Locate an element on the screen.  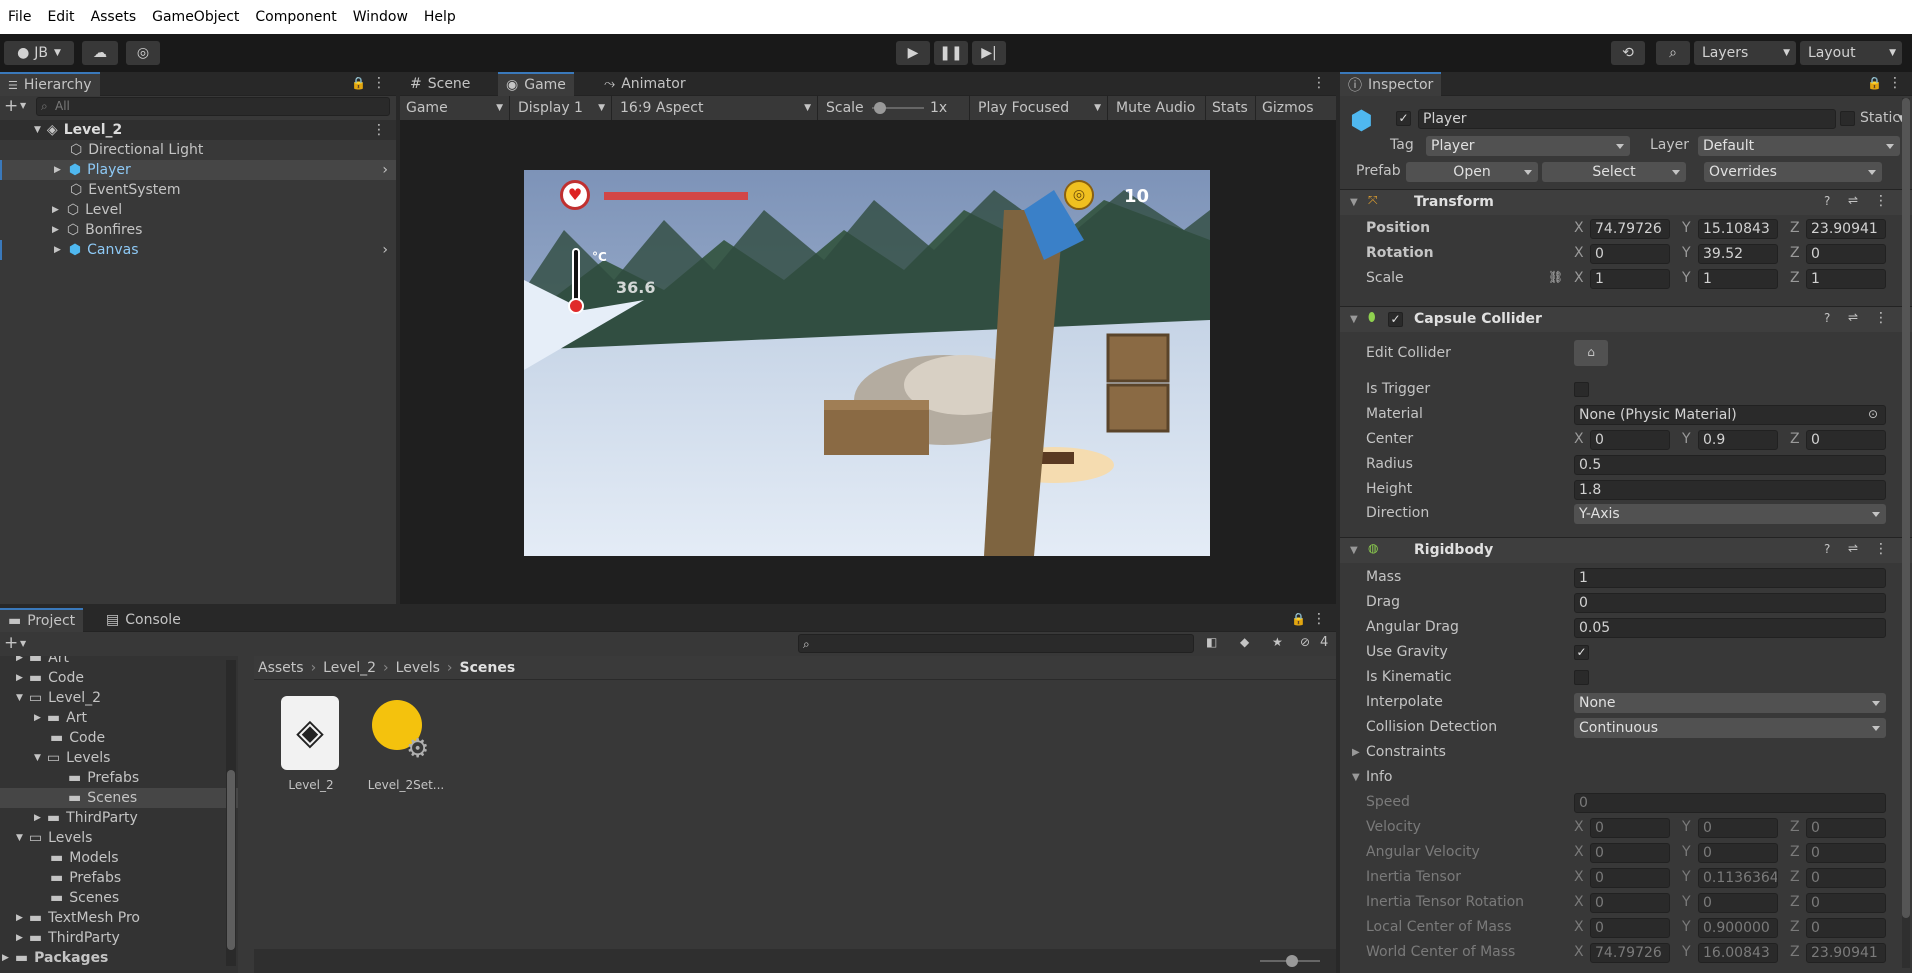
interpolate-dropdown: None is located at coordinates (1730, 703).